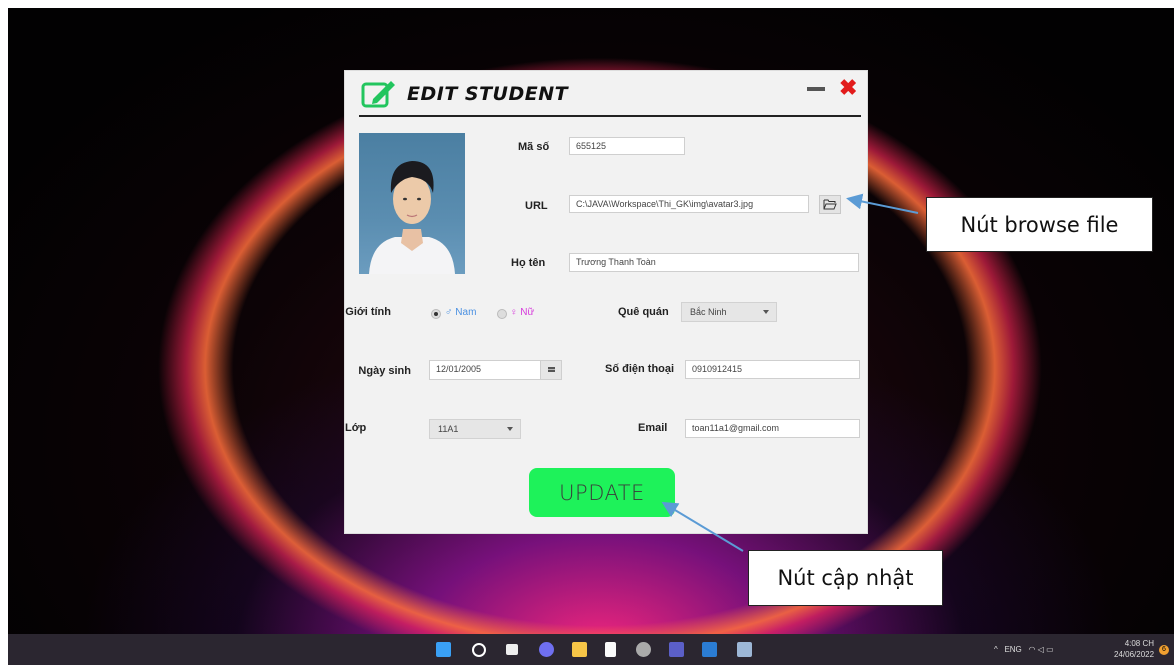 Image resolution: width=1174 pixels, height=665 pixels. What do you see at coordinates (702, 526) in the screenshot?
I see `arrow-to-update` at bounding box center [702, 526].